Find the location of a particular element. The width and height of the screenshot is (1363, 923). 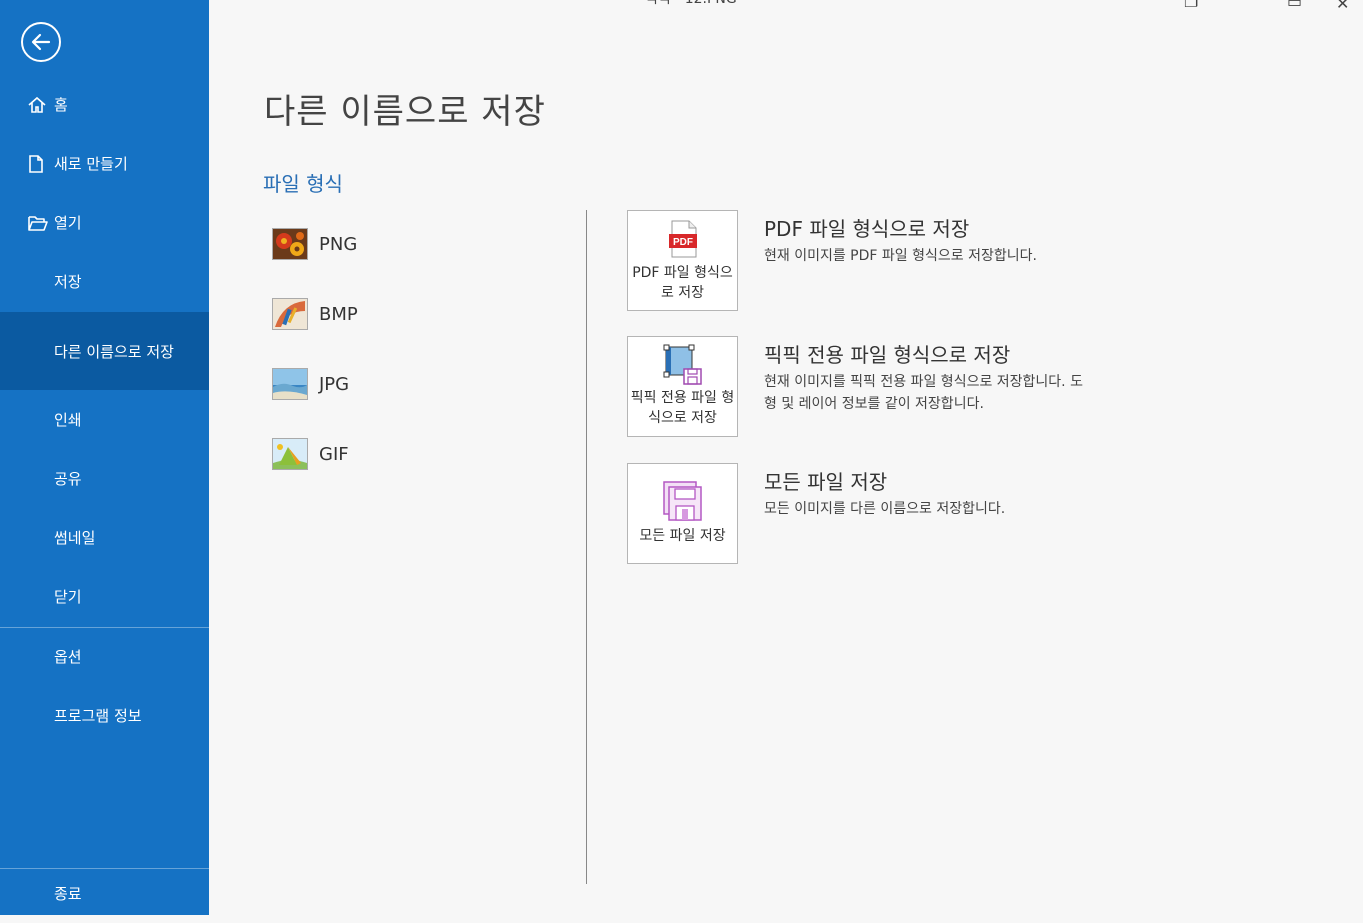

format-png: PNG is located at coordinates (314, 244).